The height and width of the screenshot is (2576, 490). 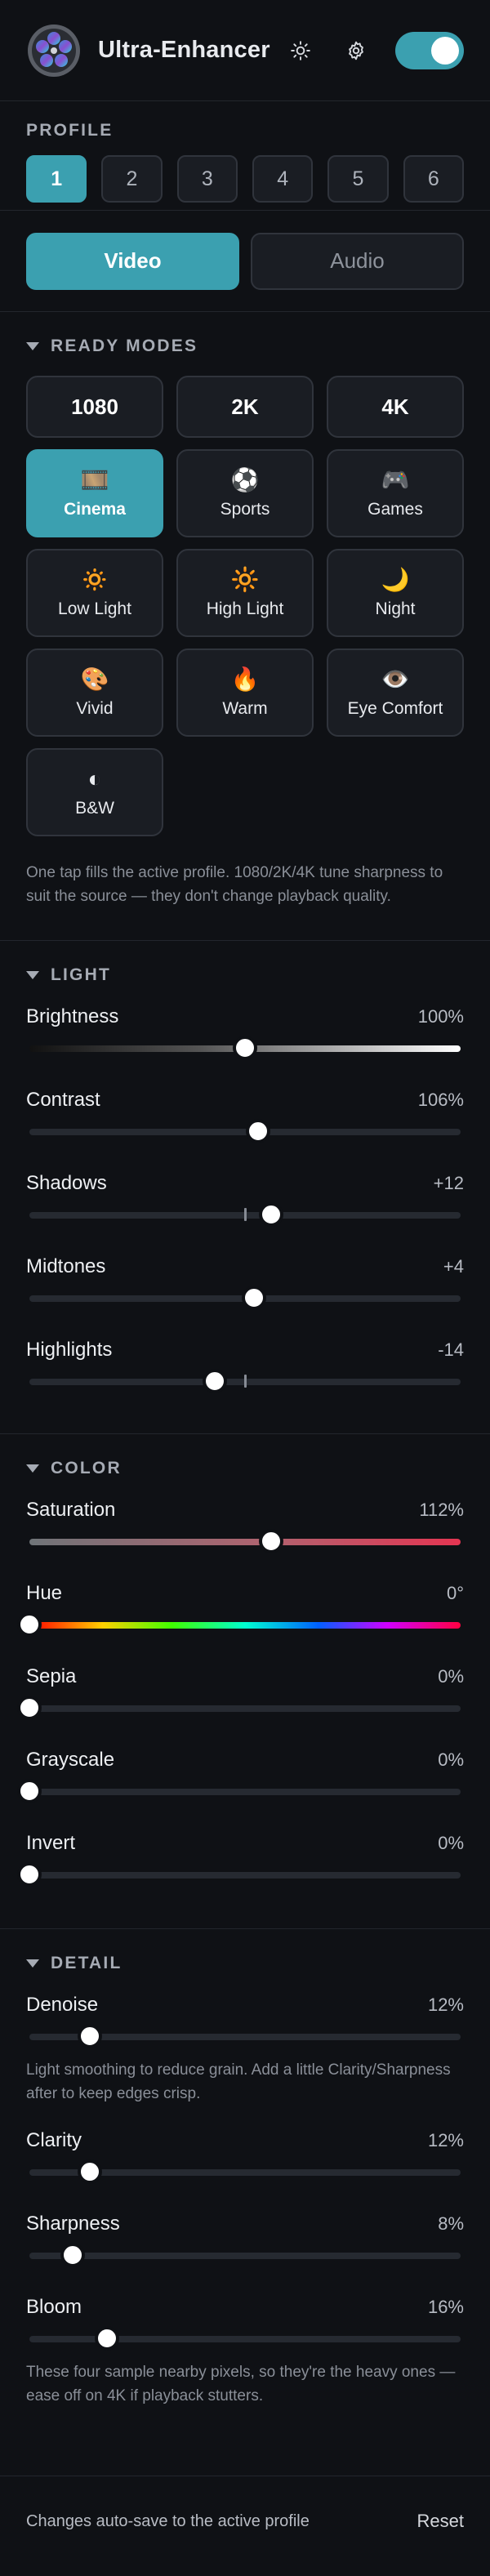 What do you see at coordinates (245, 493) in the screenshot?
I see `preset-sports: ⚽ Sports` at bounding box center [245, 493].